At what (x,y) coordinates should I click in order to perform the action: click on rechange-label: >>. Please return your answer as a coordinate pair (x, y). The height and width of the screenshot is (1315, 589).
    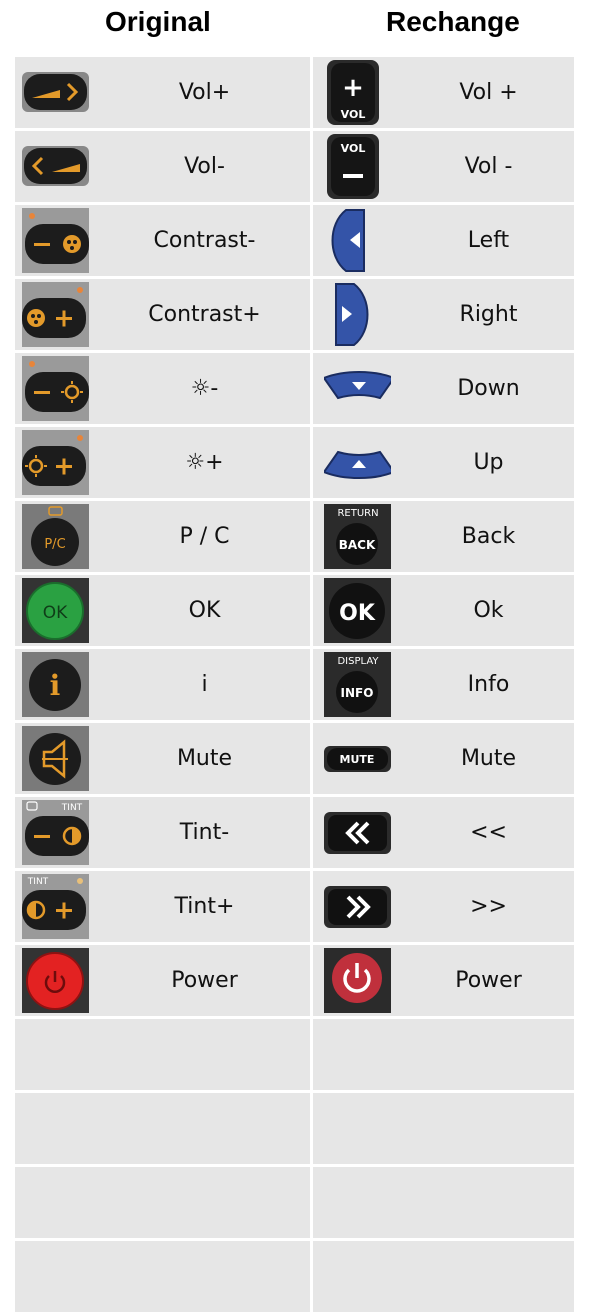
    Looking at the image, I should click on (488, 906).